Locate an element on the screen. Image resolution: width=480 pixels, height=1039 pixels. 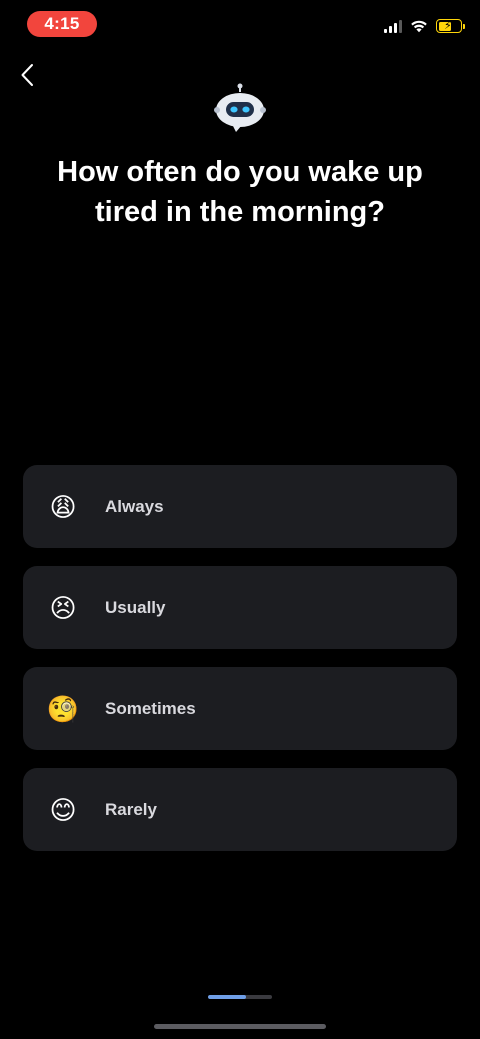
option-sometimes: 🧐 Sometimes is located at coordinates (240, 708).